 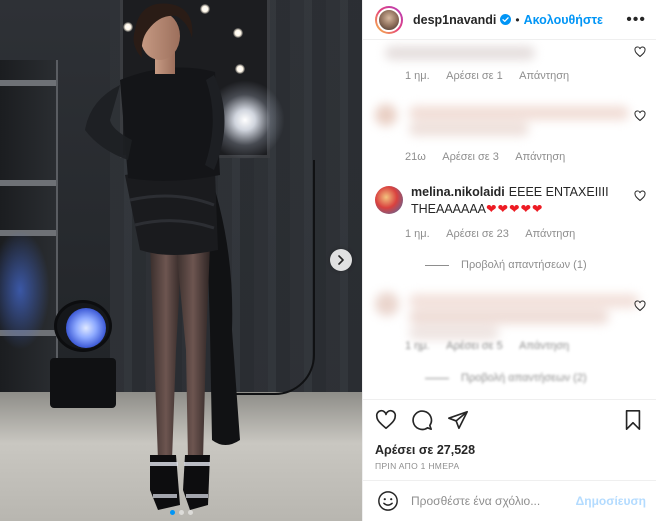 What do you see at coordinates (456, 450) in the screenshot?
I see `likes-number: 27,528` at bounding box center [456, 450].